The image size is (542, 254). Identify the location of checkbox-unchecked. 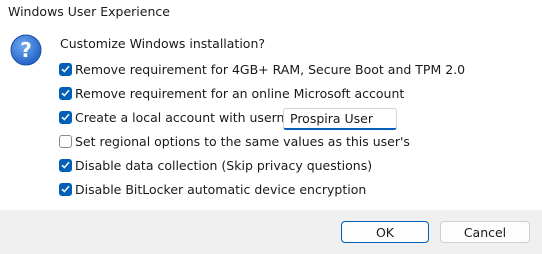
(65, 141).